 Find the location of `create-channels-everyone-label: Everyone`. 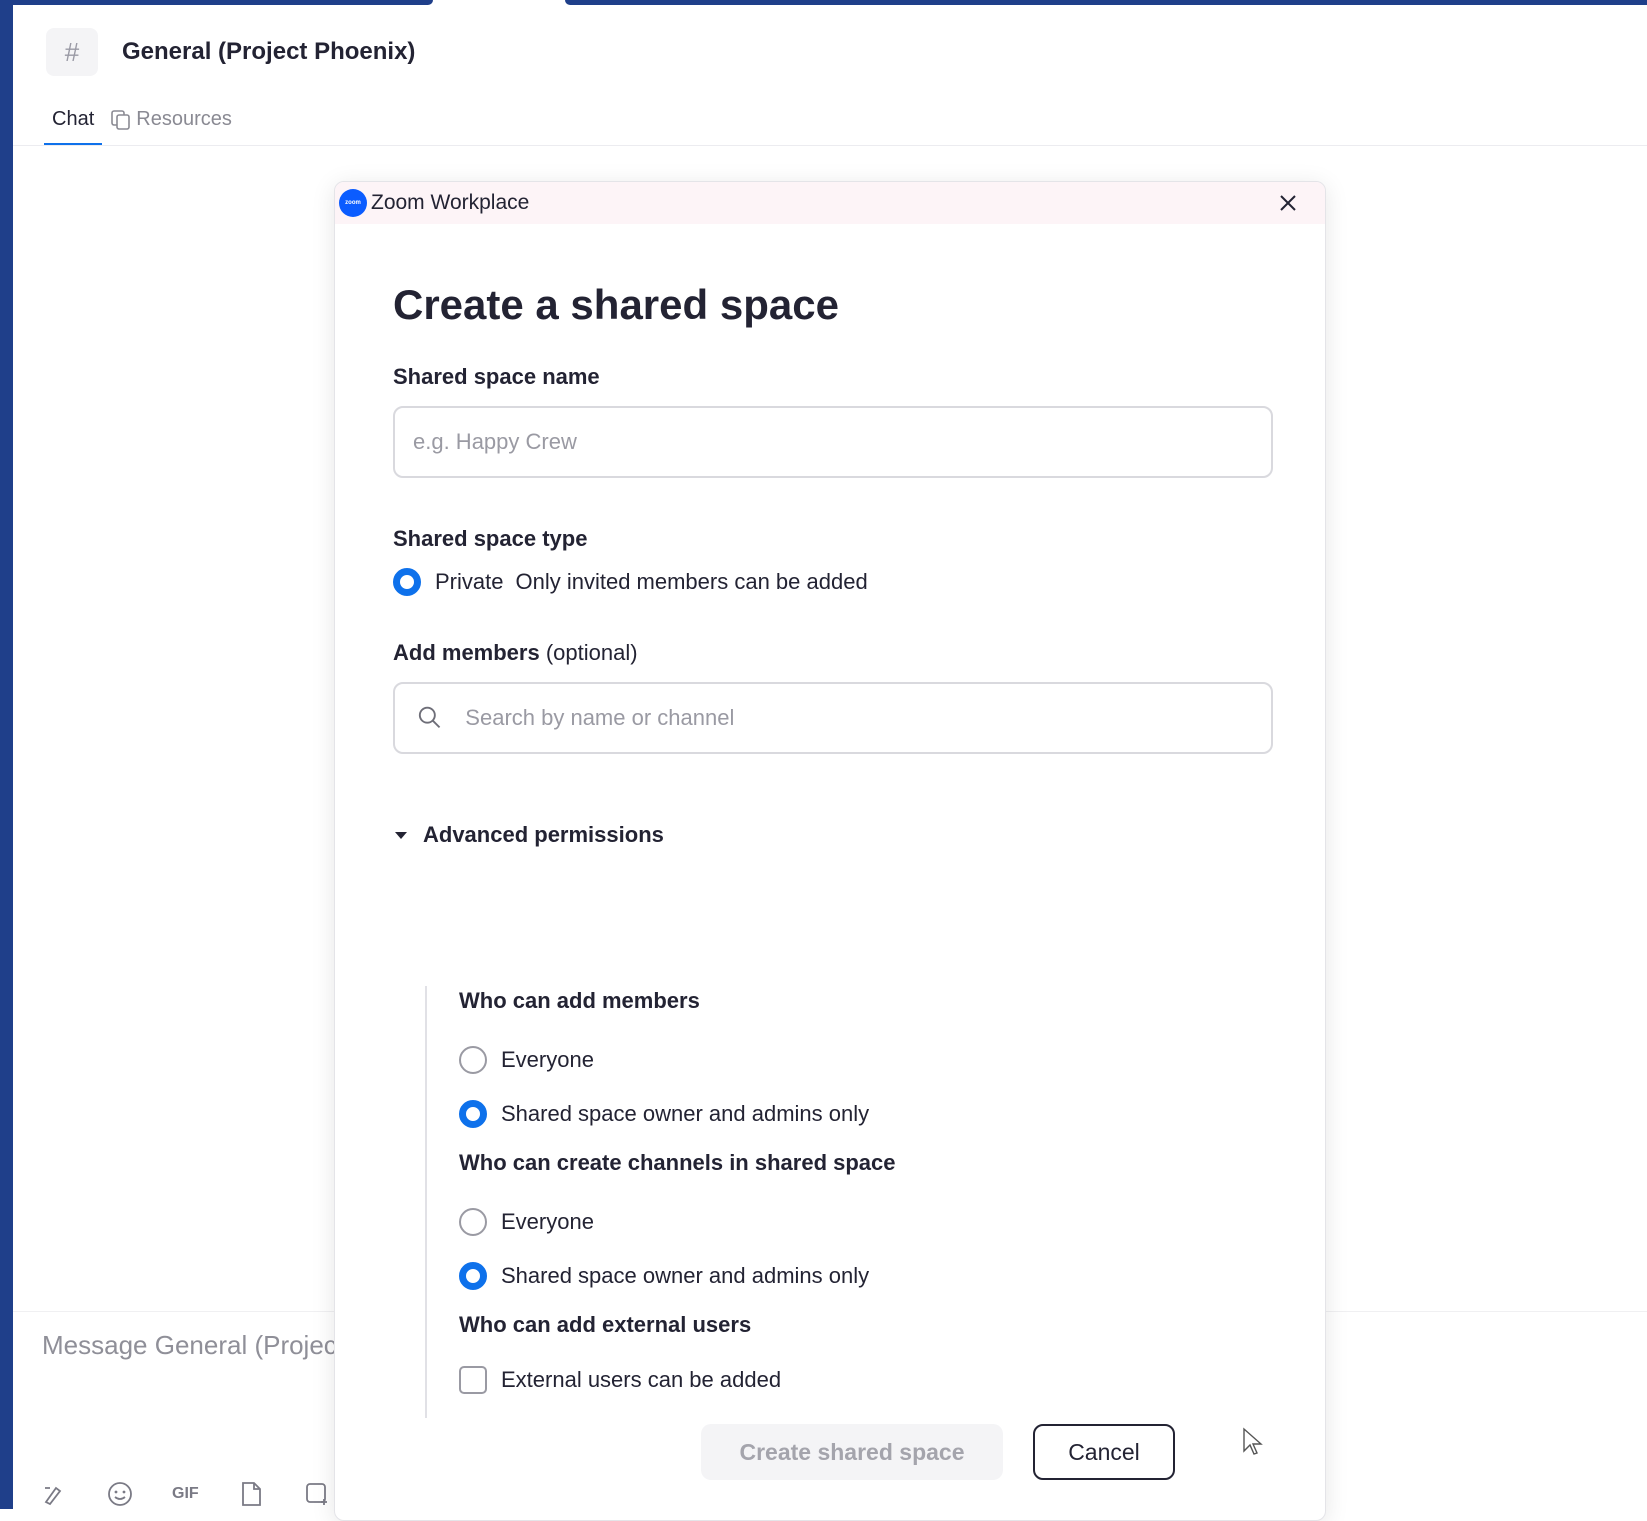

create-channels-everyone-label: Everyone is located at coordinates (547, 1221).